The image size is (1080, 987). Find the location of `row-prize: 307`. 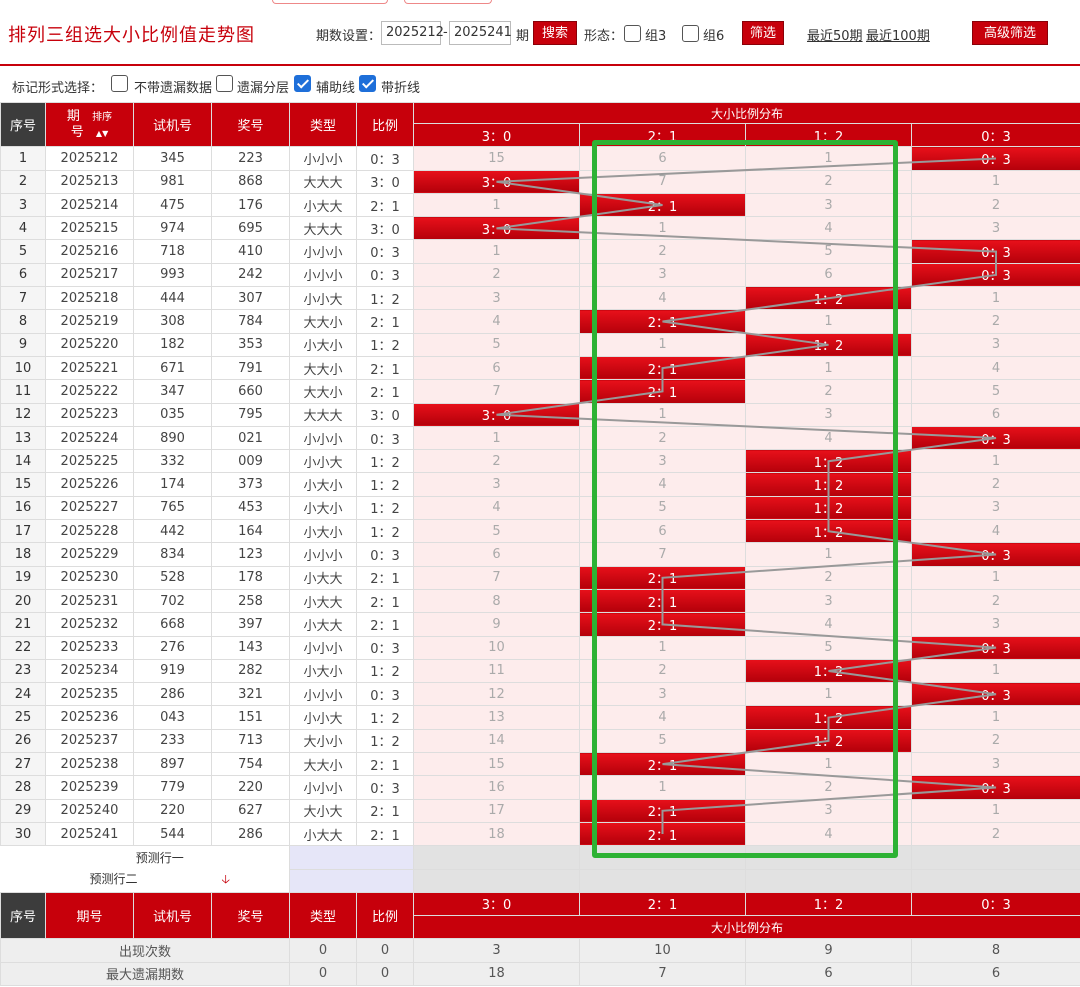

row-prize: 307 is located at coordinates (250, 298).